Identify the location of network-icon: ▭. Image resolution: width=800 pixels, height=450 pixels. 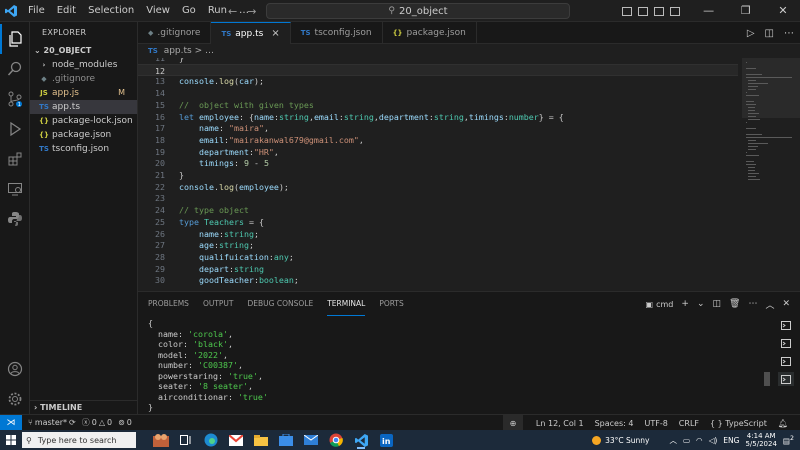
(686, 440).